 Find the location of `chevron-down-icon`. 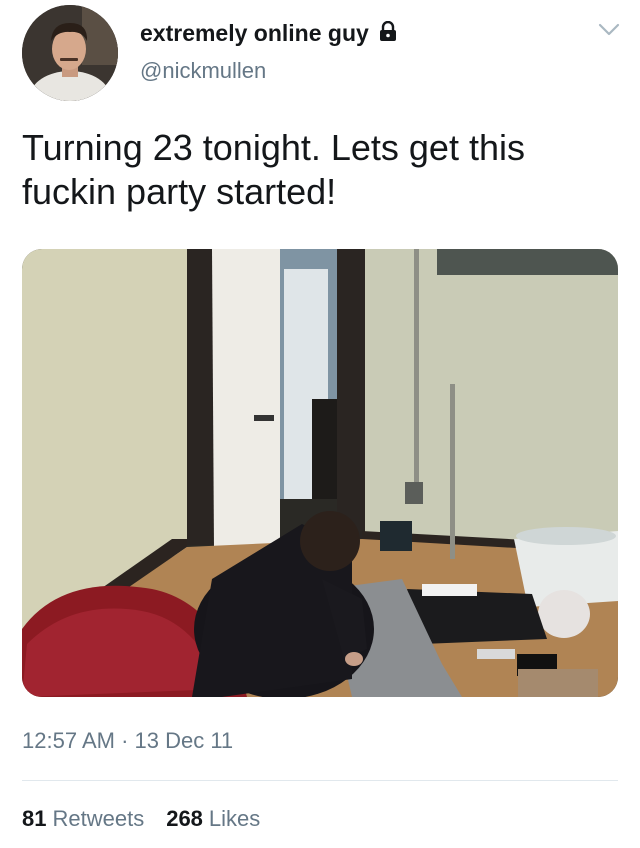

chevron-down-icon is located at coordinates (609, 30).